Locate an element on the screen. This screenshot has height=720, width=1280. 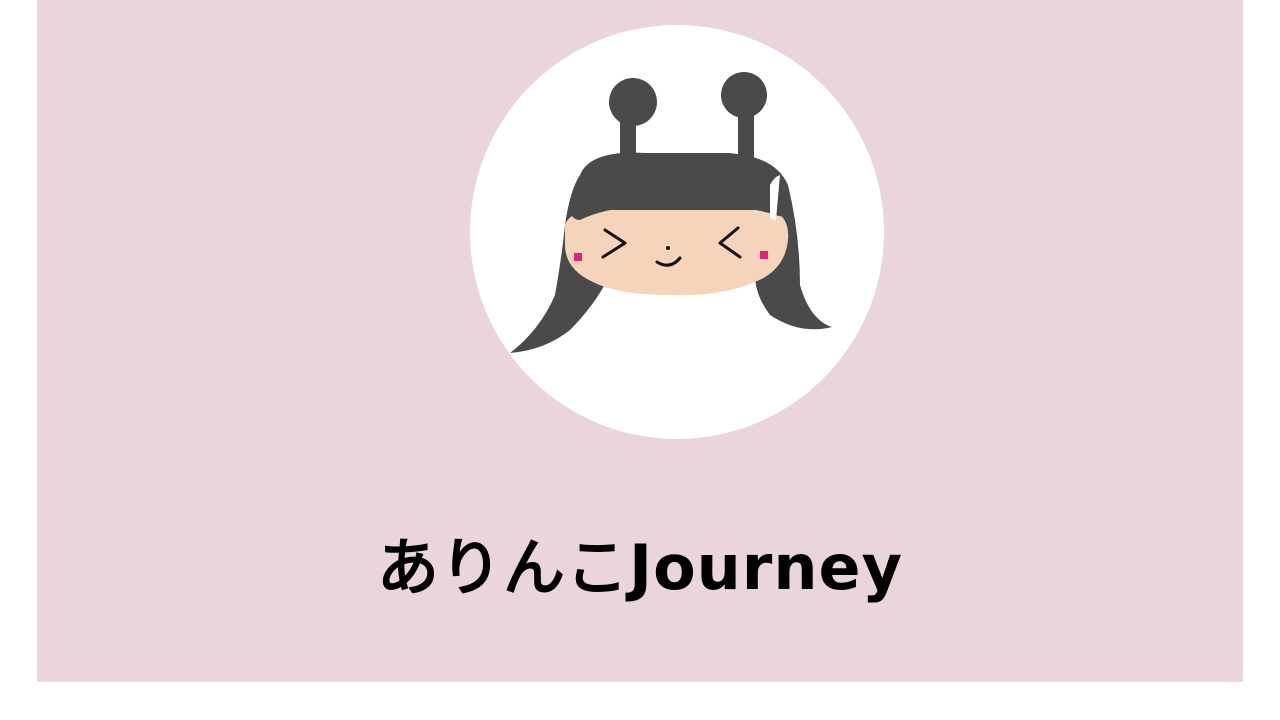
site-title: ありんこJourney is located at coordinates (640, 568).